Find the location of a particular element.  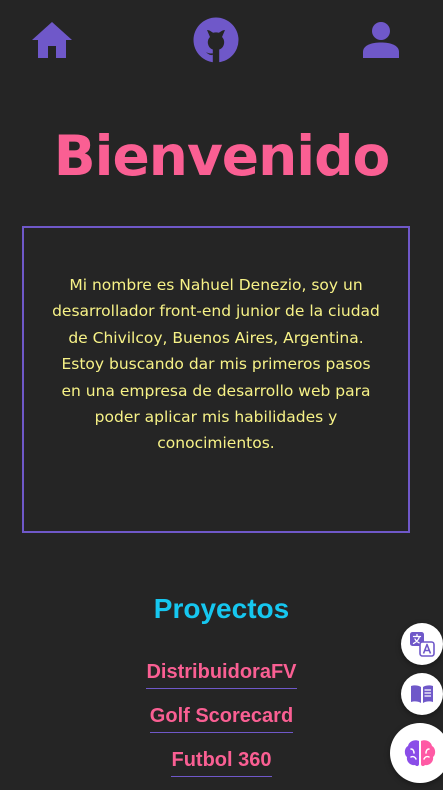

user-icon-svg is located at coordinates (381, 40).